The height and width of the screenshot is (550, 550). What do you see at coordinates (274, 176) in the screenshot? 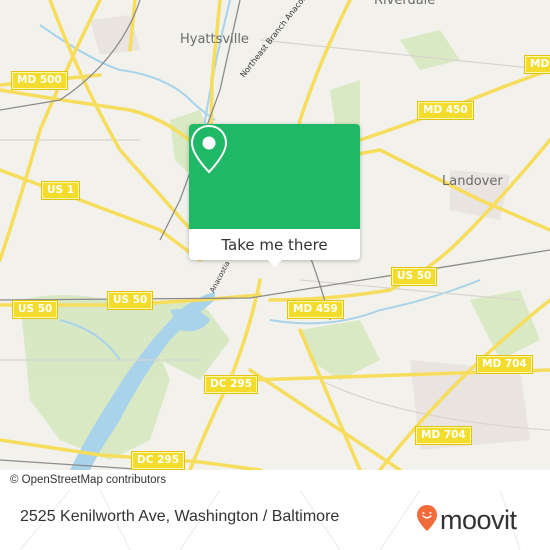
I see `popup-header` at bounding box center [274, 176].